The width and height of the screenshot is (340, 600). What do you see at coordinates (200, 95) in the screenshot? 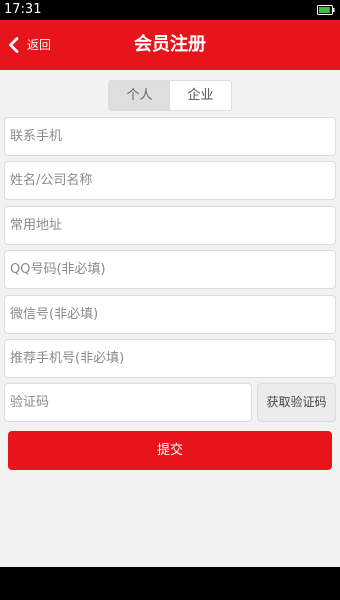
I see `tab-enterprise: 企业` at bounding box center [200, 95].